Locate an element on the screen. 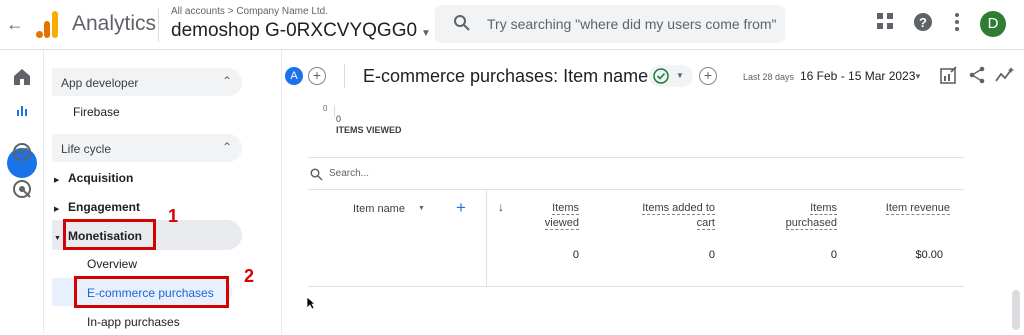  add-card-button: + is located at coordinates (708, 76).